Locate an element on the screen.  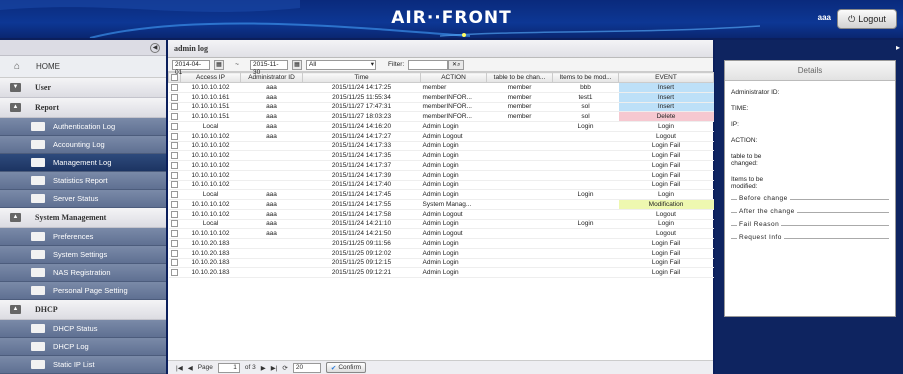
sidebar-item-dhcp-status: DHCP Status is located at coordinates (83, 329).